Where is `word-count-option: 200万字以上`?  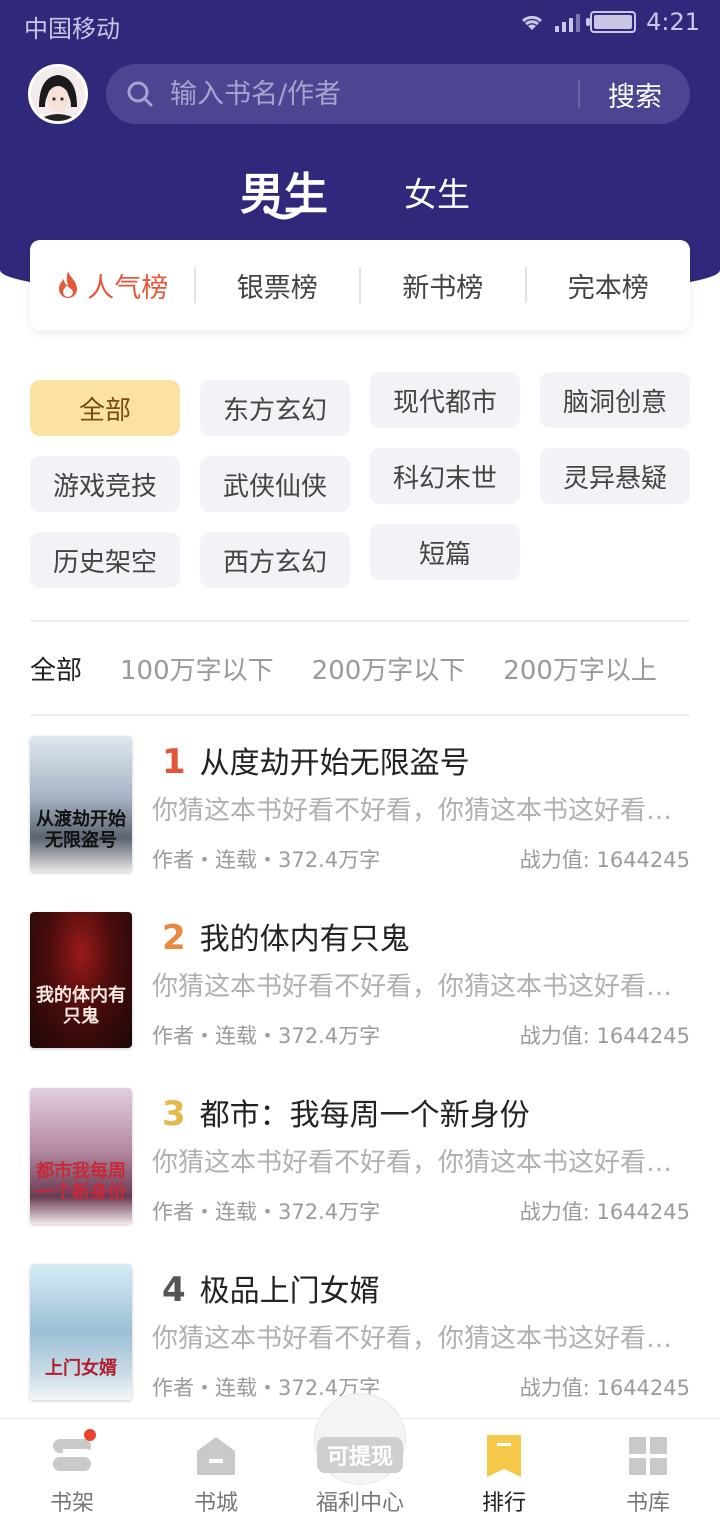 word-count-option: 200万字以上 is located at coordinates (580, 668).